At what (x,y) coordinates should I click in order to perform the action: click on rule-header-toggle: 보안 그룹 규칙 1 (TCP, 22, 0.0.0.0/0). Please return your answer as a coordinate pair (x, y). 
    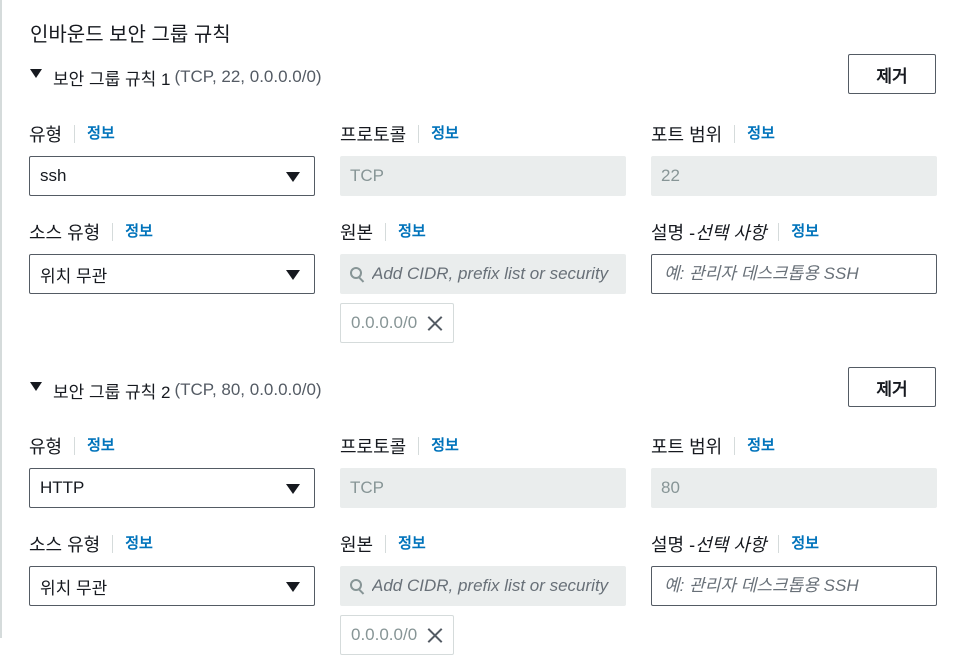
    Looking at the image, I should click on (176, 77).